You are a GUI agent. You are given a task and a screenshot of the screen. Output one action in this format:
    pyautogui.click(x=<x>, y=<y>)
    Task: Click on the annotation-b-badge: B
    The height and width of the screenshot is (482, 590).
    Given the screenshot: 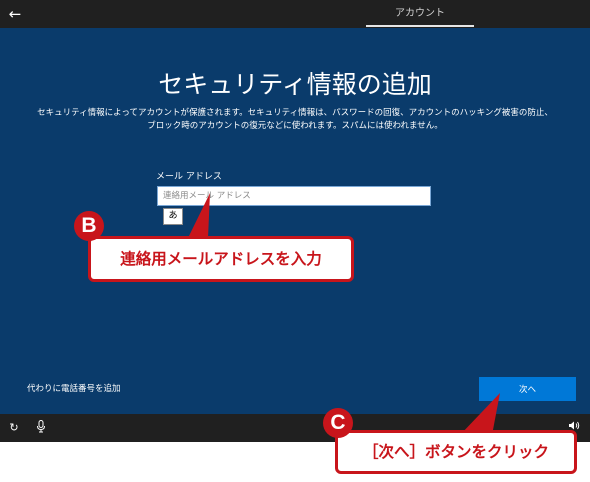 What is the action you would take?
    pyautogui.click(x=89, y=226)
    